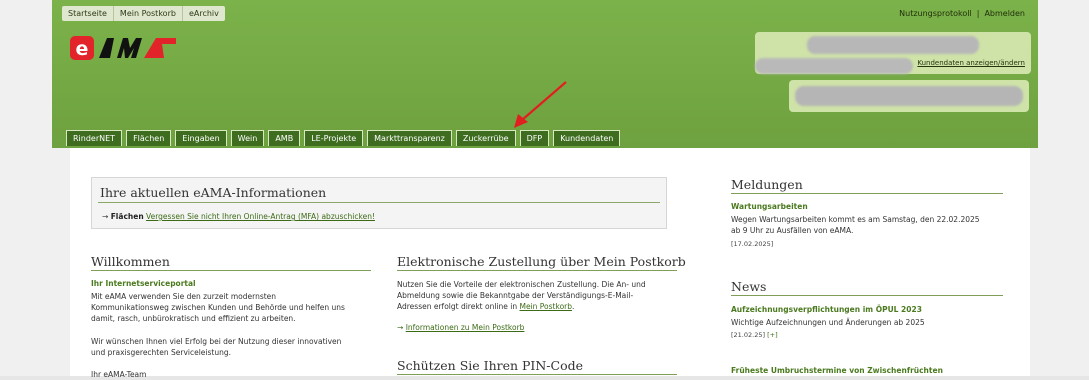 The width and height of the screenshot is (1089, 380). I want to click on welcome-divider, so click(231, 270).